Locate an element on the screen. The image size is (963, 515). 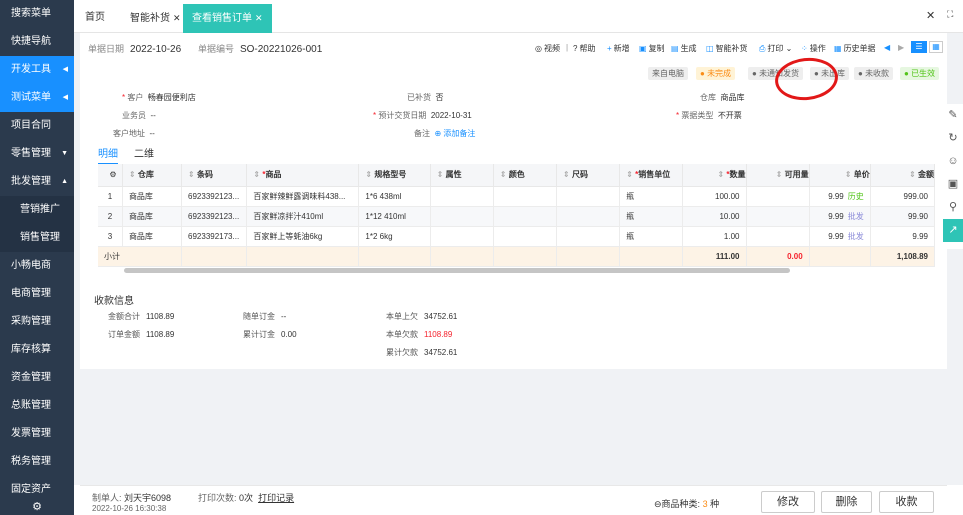
sidebar-item: 资金管理 is located at coordinates (37, 378).